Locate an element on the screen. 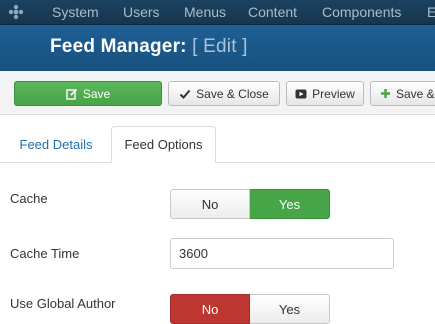 This screenshot has height=324, width=435. check-icon is located at coordinates (185, 94).